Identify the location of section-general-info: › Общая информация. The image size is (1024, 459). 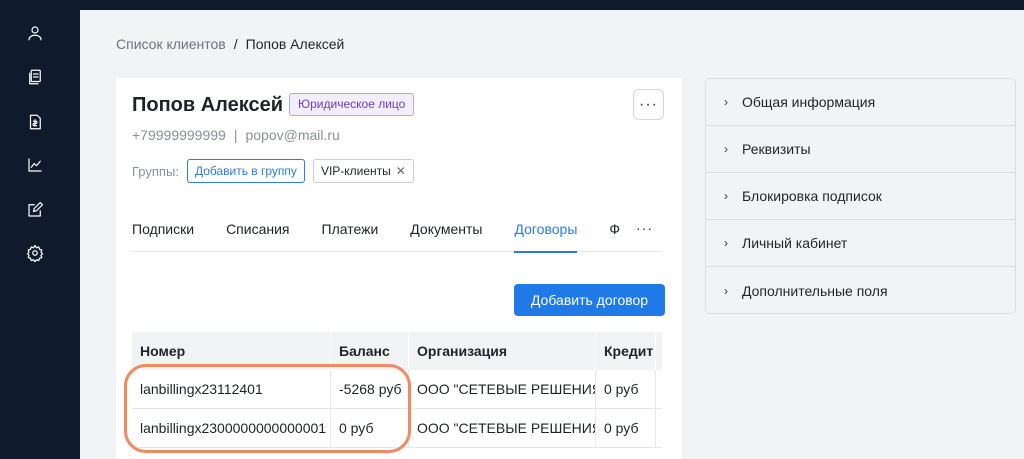
(860, 102).